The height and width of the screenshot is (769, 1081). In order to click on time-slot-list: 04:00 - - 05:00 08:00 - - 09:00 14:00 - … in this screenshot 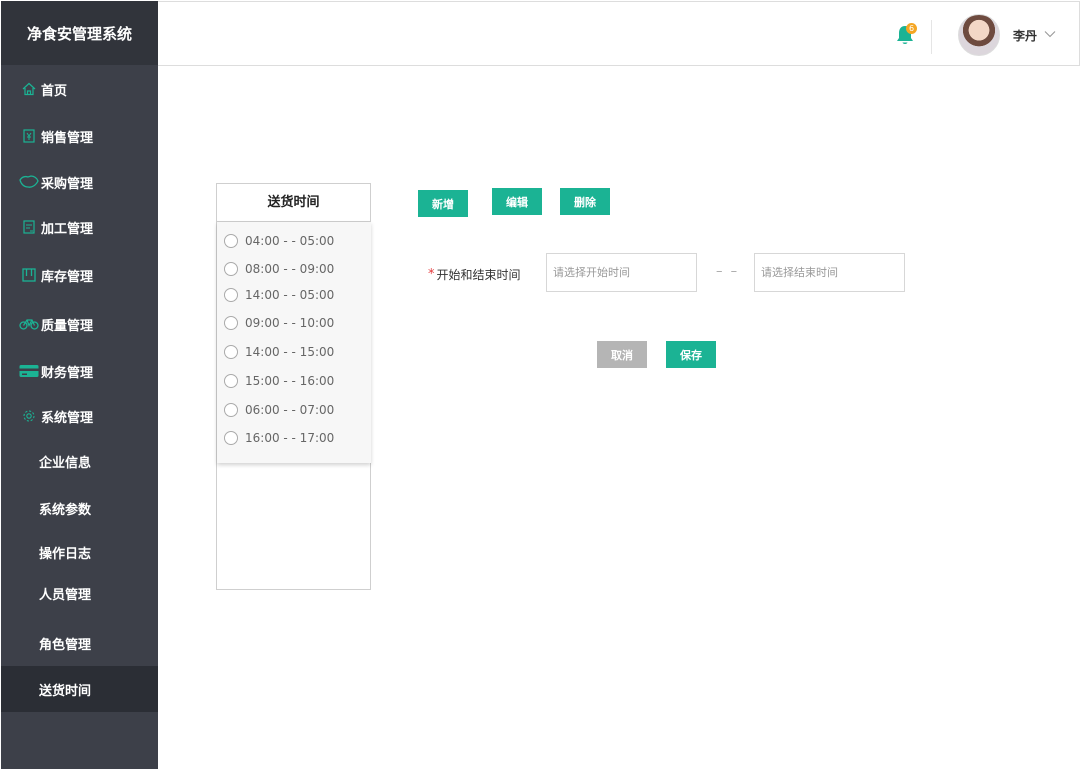, I will do `click(294, 342)`.